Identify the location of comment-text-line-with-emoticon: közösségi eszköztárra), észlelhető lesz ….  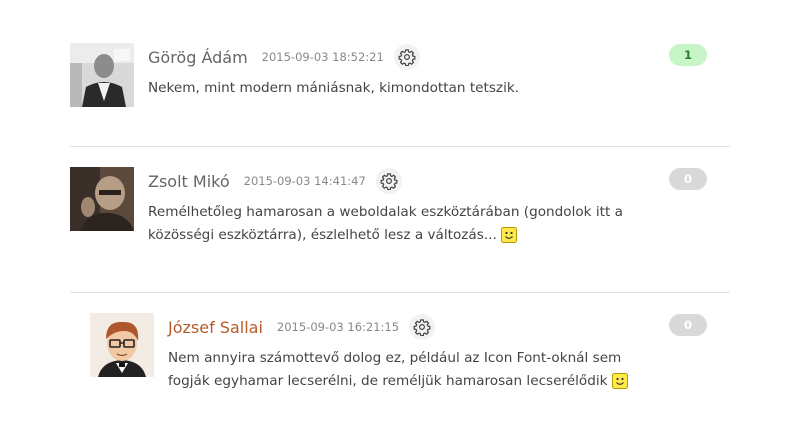
(385, 237).